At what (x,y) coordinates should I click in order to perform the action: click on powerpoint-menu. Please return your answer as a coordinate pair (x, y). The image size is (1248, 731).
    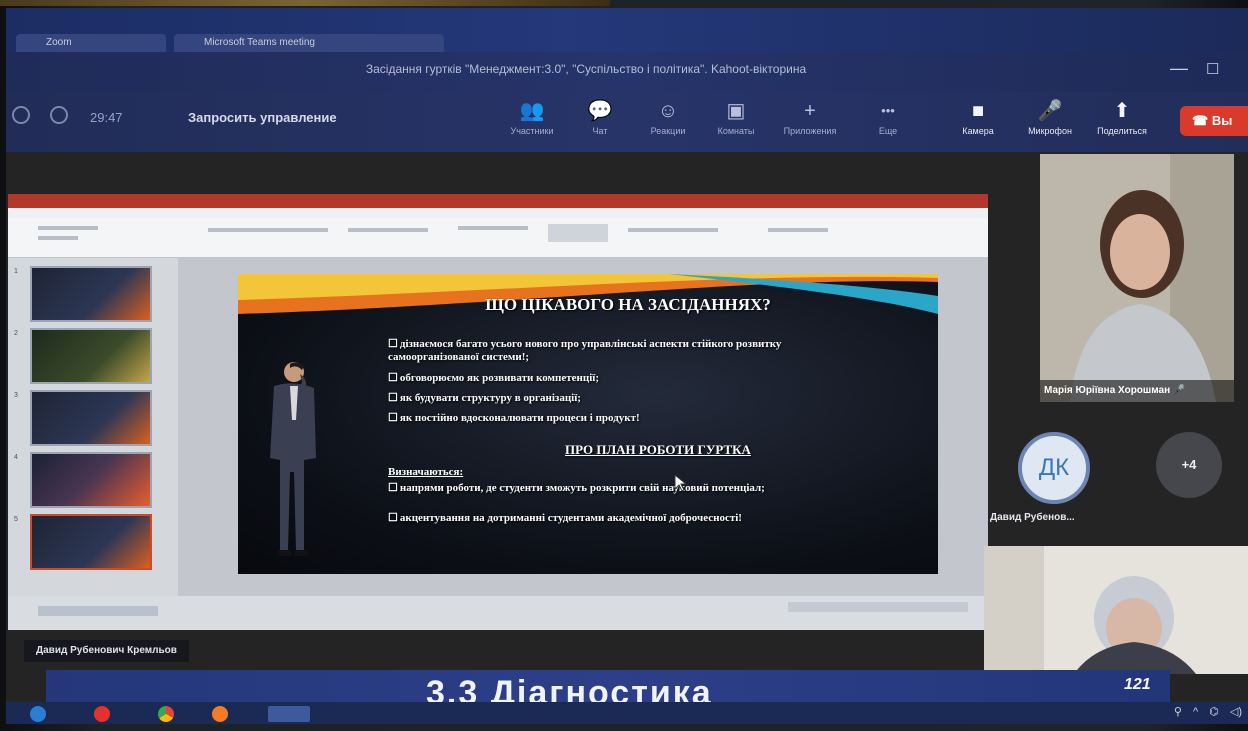
    Looking at the image, I should click on (498, 213).